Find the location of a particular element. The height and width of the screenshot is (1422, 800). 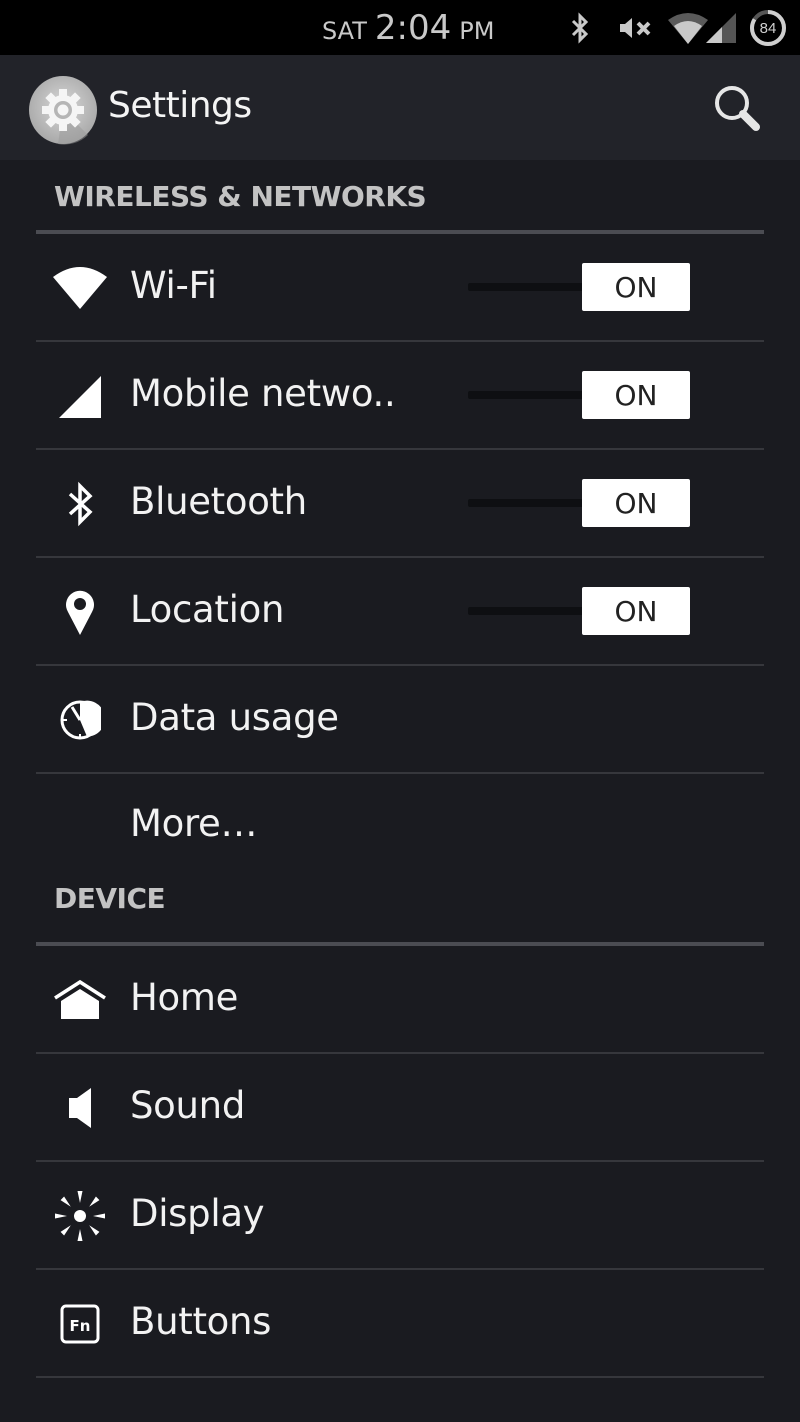

item-label: Sound is located at coordinates (188, 1105).